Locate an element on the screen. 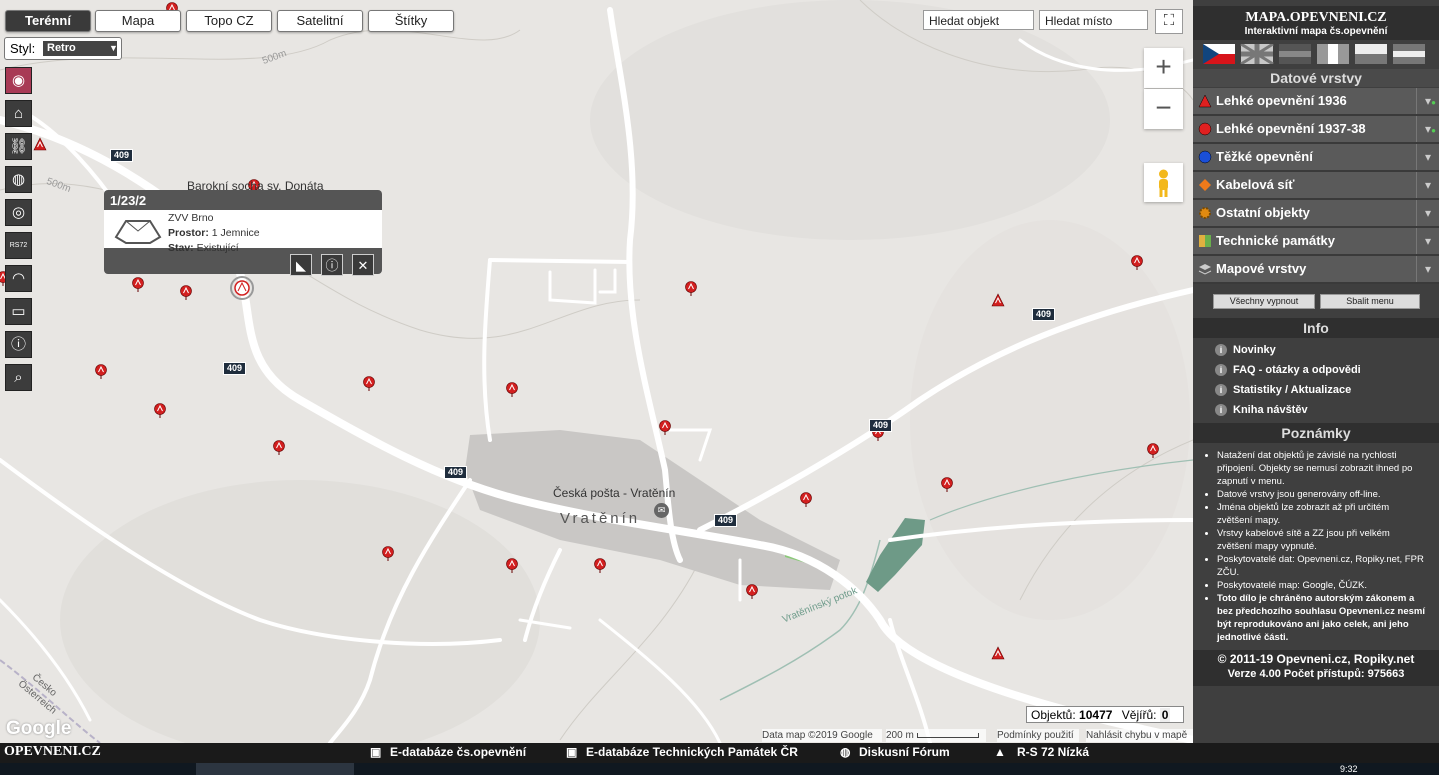 Image resolution: width=1439 pixels, height=775 pixels. radar-icon: ◠ is located at coordinates (18, 278).